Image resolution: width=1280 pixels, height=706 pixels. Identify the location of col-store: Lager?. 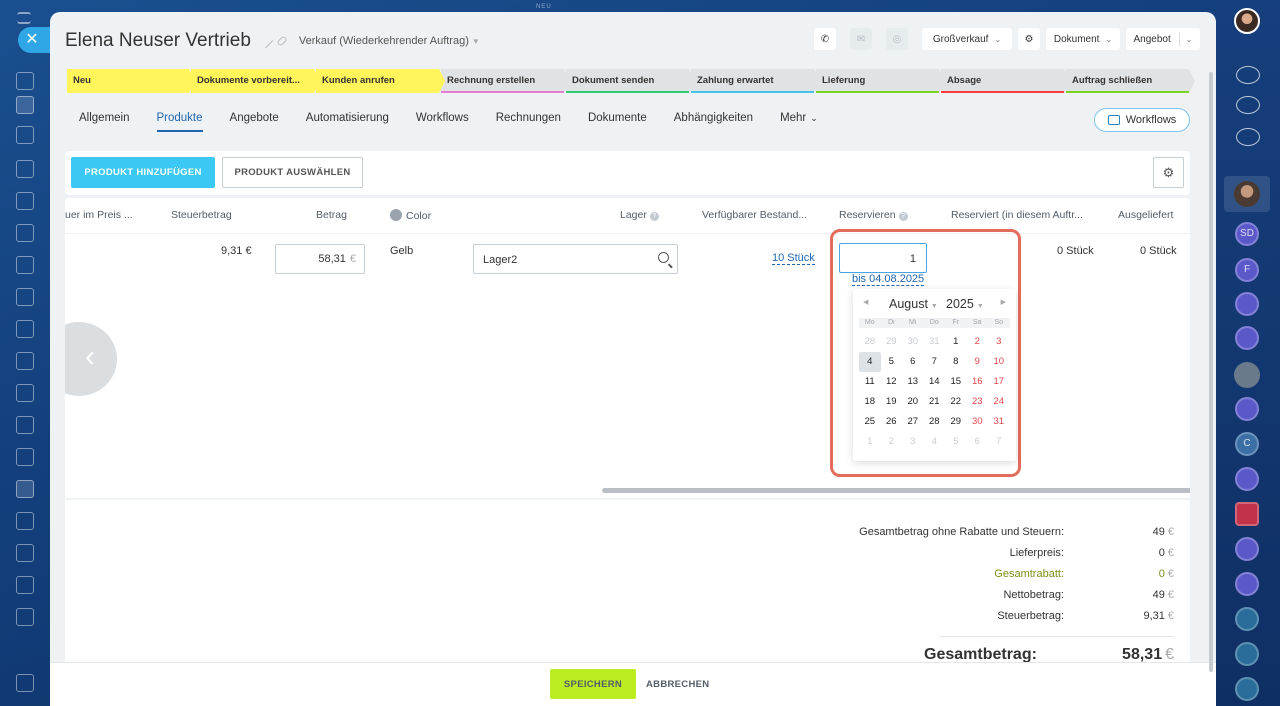
(639, 215).